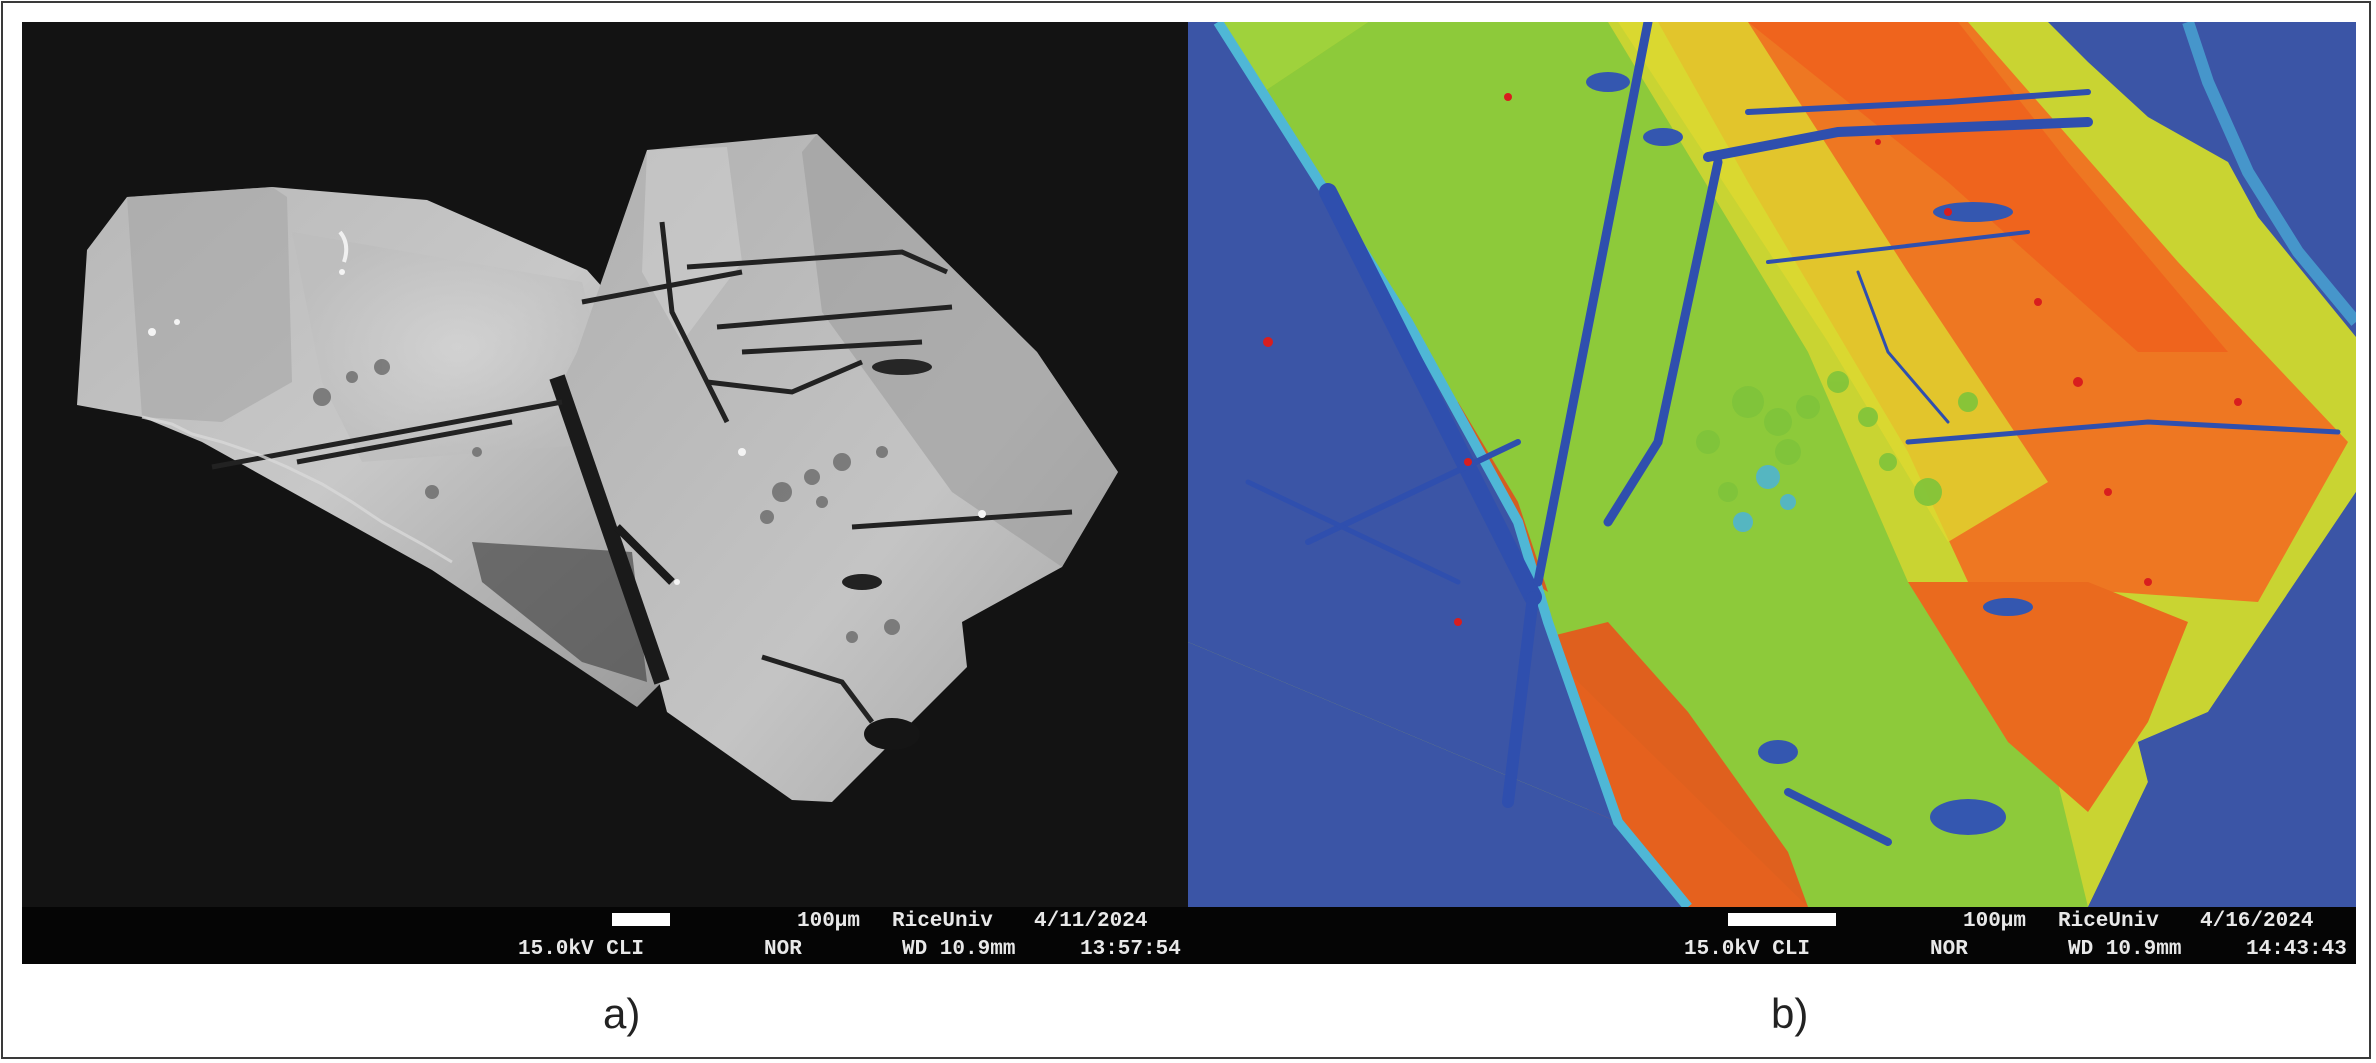 Image resolution: width=2376 pixels, height=1063 pixels. What do you see at coordinates (2257, 921) in the screenshot?
I see `date-label: 4/16/2024` at bounding box center [2257, 921].